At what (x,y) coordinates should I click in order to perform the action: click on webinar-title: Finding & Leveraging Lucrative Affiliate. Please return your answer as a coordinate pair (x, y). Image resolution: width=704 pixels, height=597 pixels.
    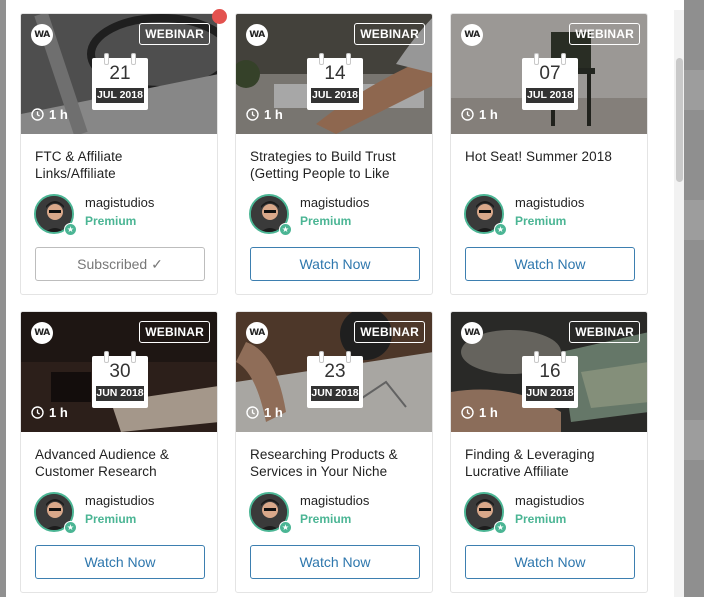
    Looking at the image, I should click on (551, 463).